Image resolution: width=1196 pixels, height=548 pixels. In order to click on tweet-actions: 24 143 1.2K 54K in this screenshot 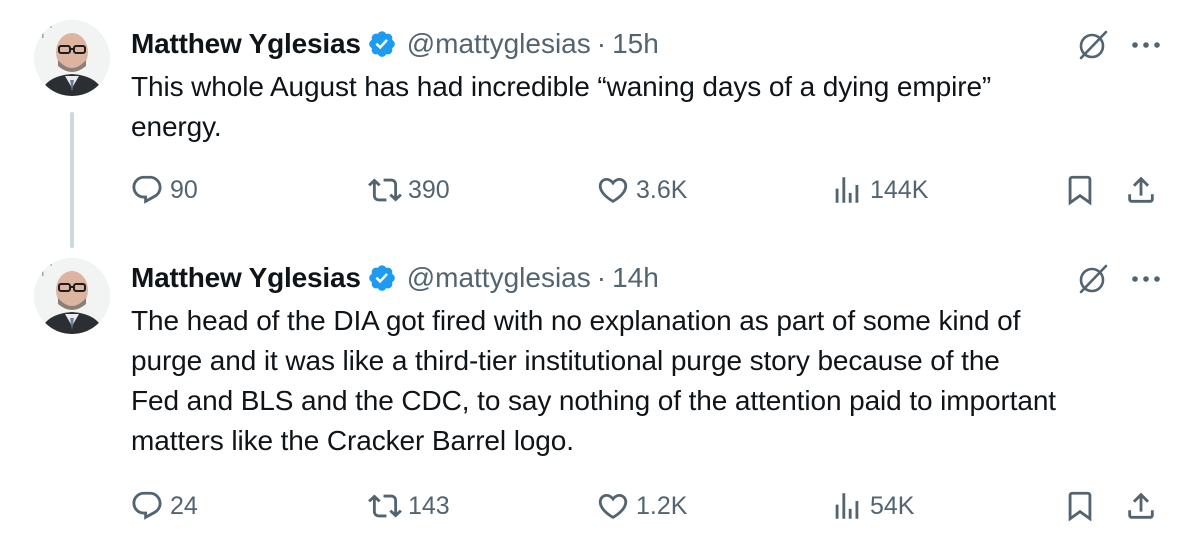, I will do `click(598, 506)`.